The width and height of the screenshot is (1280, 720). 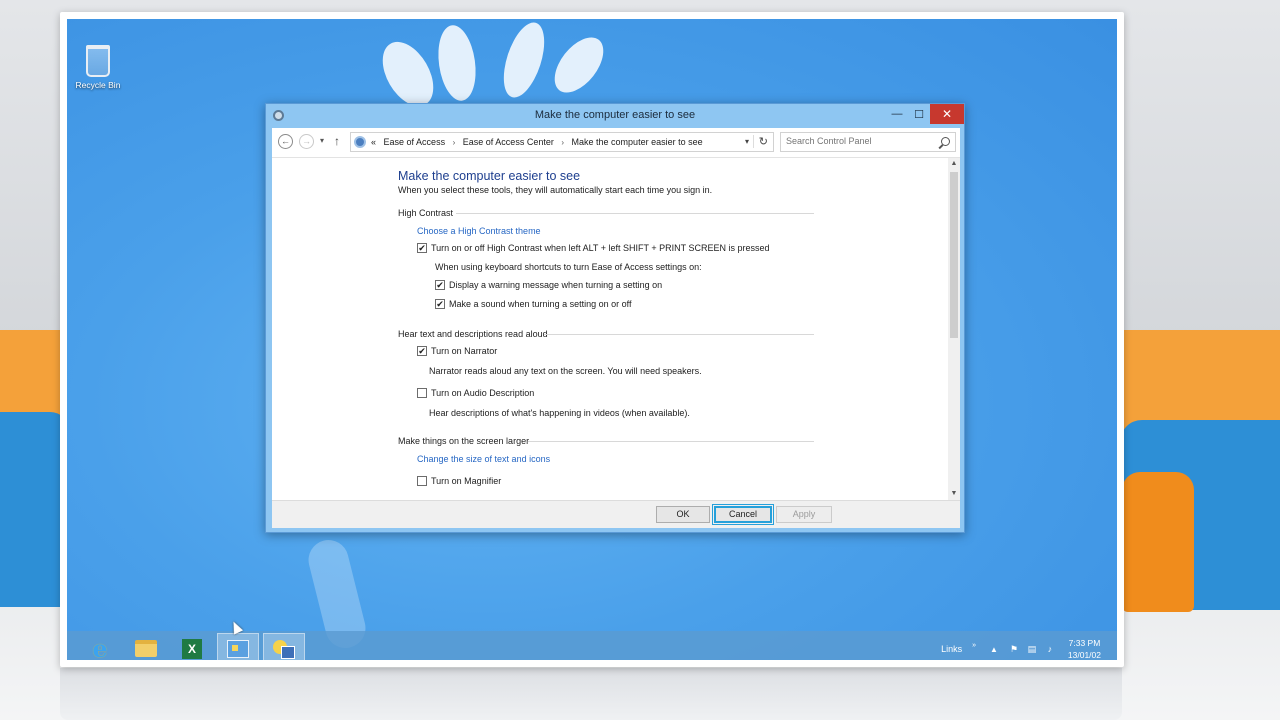 I want to click on magnifier-checkbox, so click(x=422, y=481).